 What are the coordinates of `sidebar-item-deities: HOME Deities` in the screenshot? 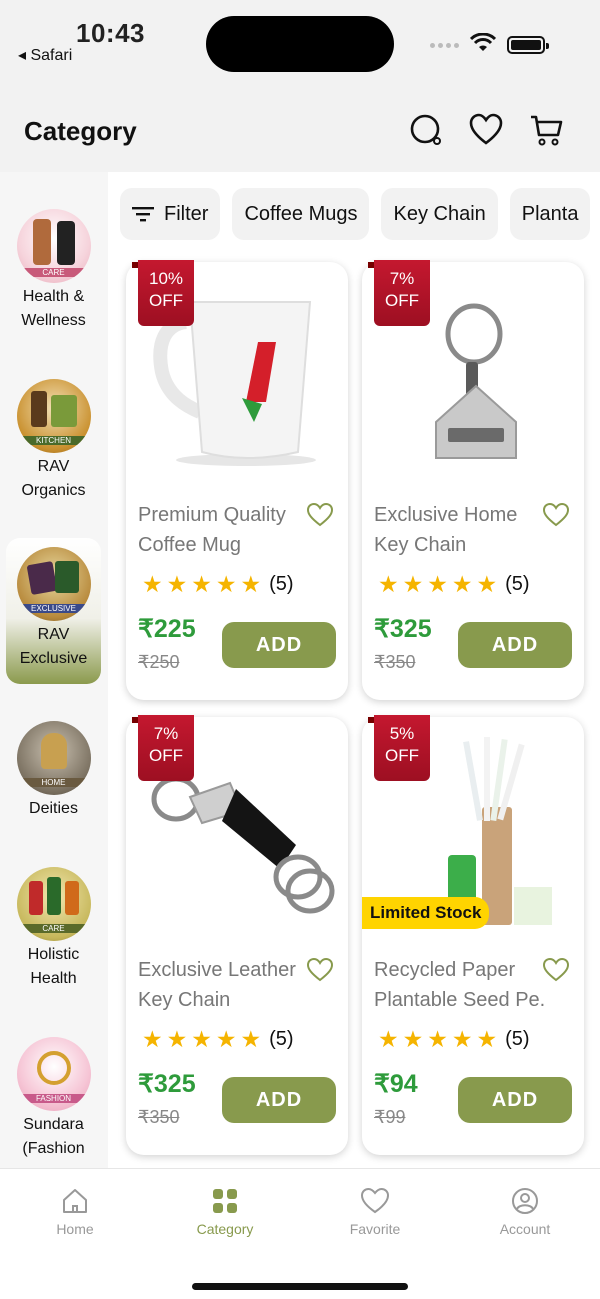 It's located at (53, 785).